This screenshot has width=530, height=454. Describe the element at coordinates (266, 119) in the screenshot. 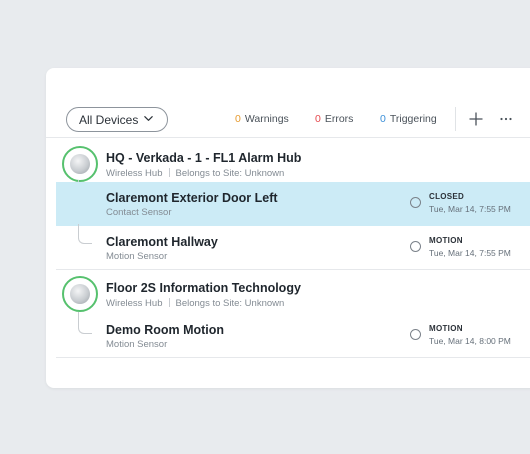

I see `warnings-label: Warnings` at that location.